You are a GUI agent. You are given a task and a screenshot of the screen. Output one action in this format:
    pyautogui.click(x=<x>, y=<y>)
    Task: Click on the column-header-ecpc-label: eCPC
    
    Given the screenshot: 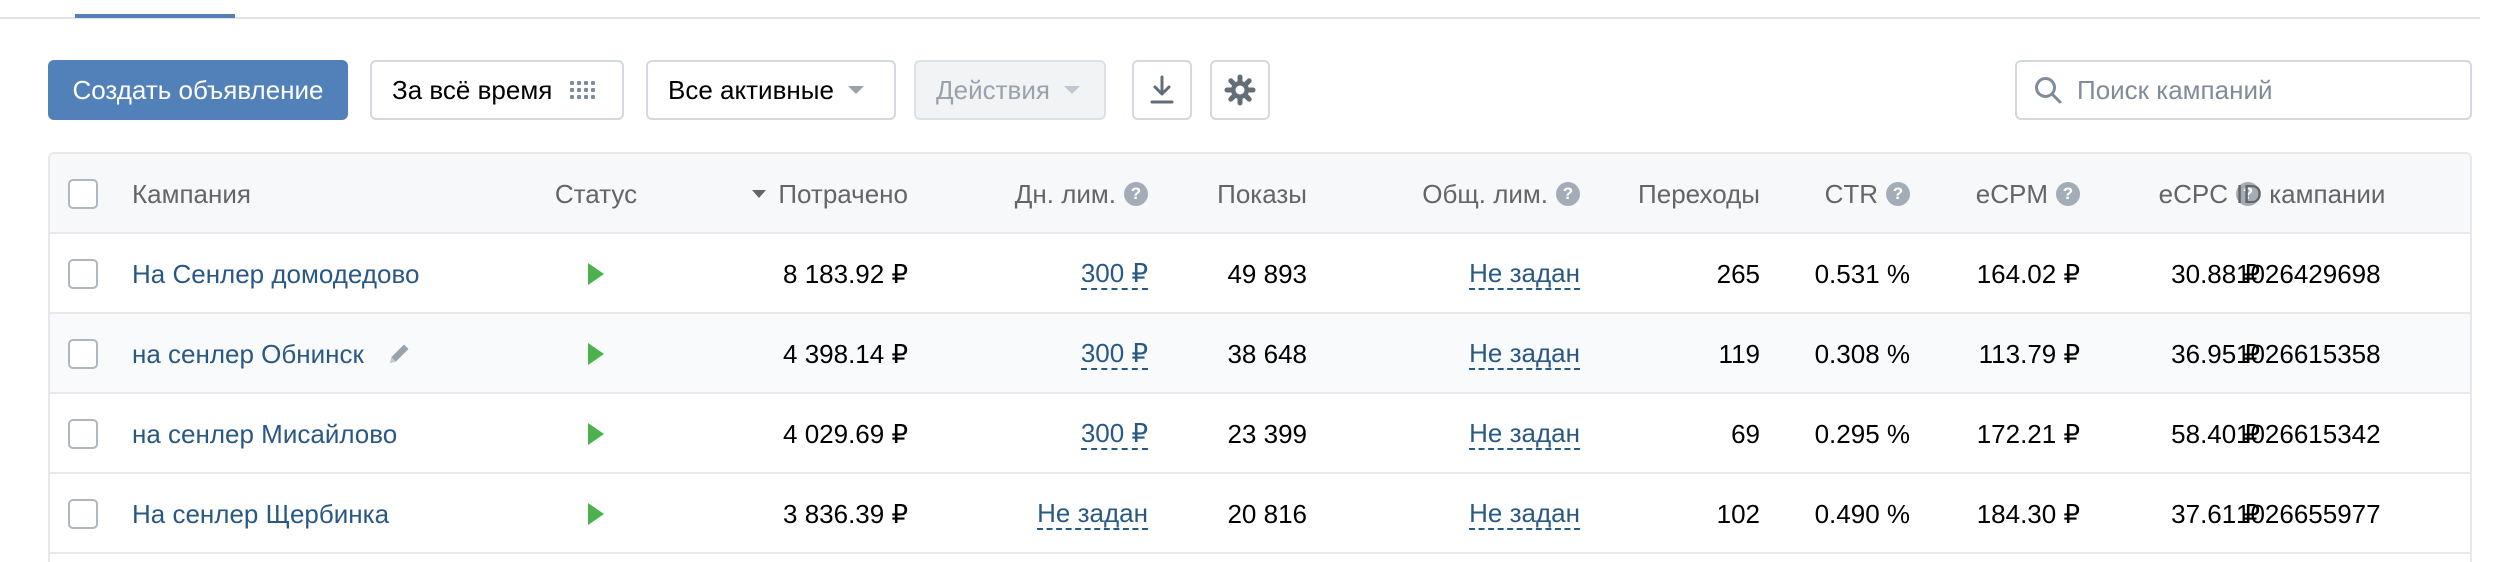 What is the action you would take?
    pyautogui.click(x=2193, y=193)
    